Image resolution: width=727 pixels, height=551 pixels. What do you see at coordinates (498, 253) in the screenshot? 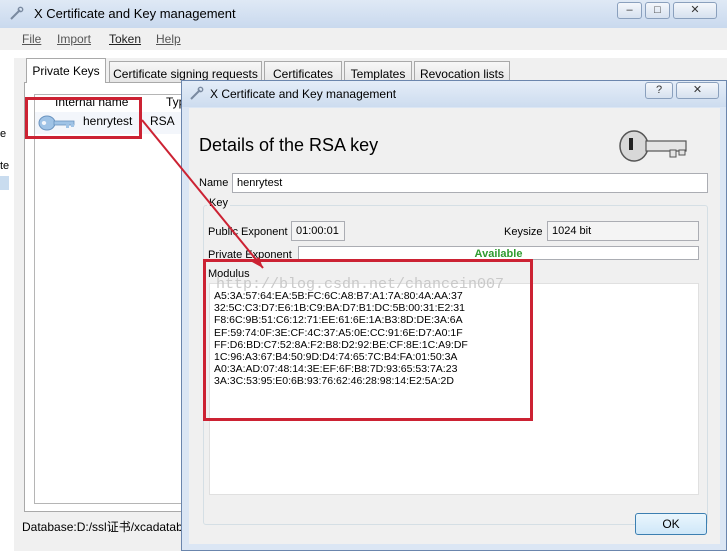
I see `private-exponent-status: Available` at bounding box center [498, 253].